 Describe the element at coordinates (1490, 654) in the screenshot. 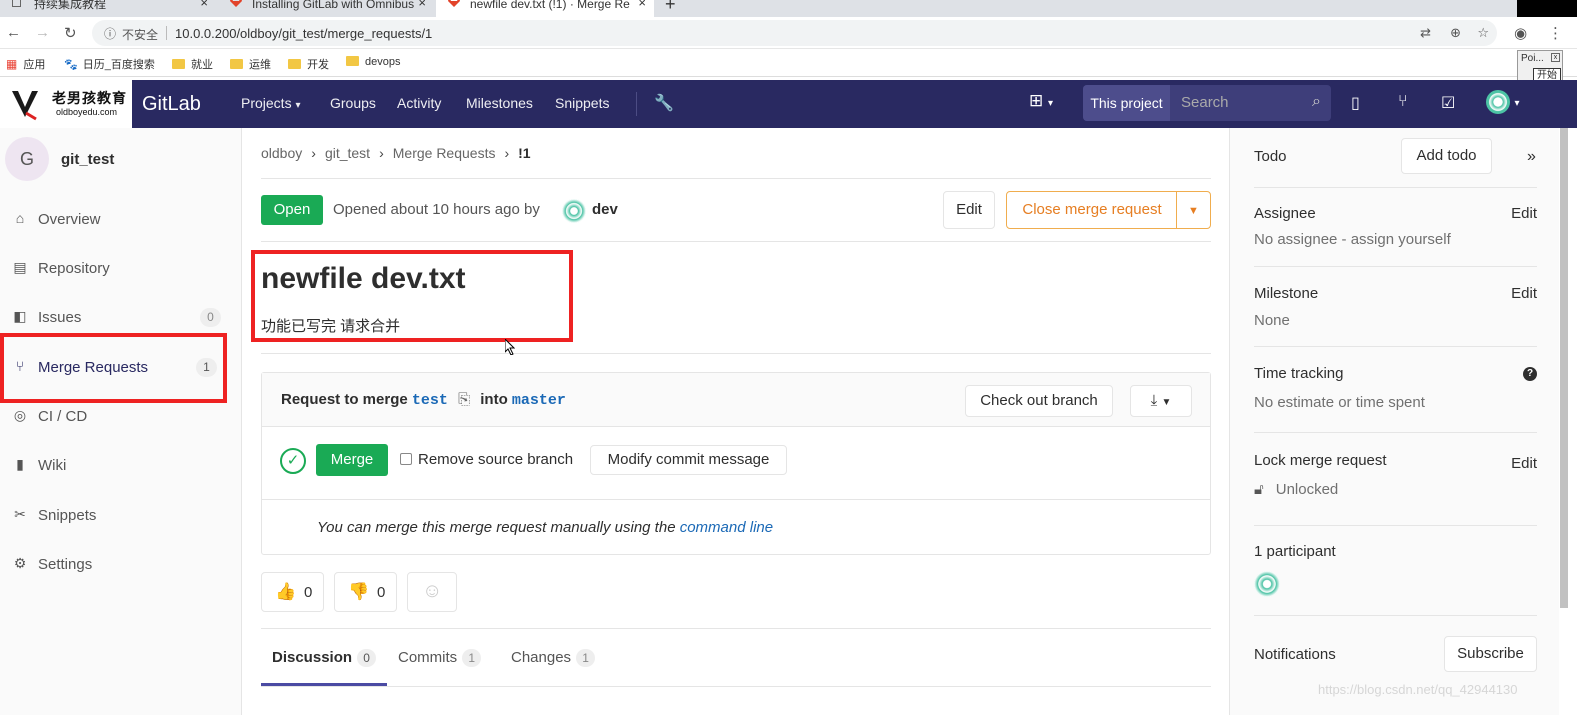

I see `subscribe-button: Subscribe` at that location.